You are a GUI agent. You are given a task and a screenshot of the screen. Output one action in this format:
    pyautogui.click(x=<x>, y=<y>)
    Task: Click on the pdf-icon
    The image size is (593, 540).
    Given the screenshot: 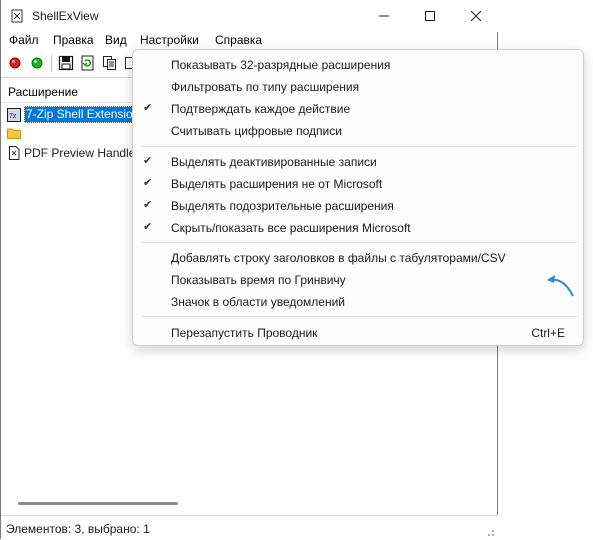 What is the action you would take?
    pyautogui.click(x=14, y=153)
    